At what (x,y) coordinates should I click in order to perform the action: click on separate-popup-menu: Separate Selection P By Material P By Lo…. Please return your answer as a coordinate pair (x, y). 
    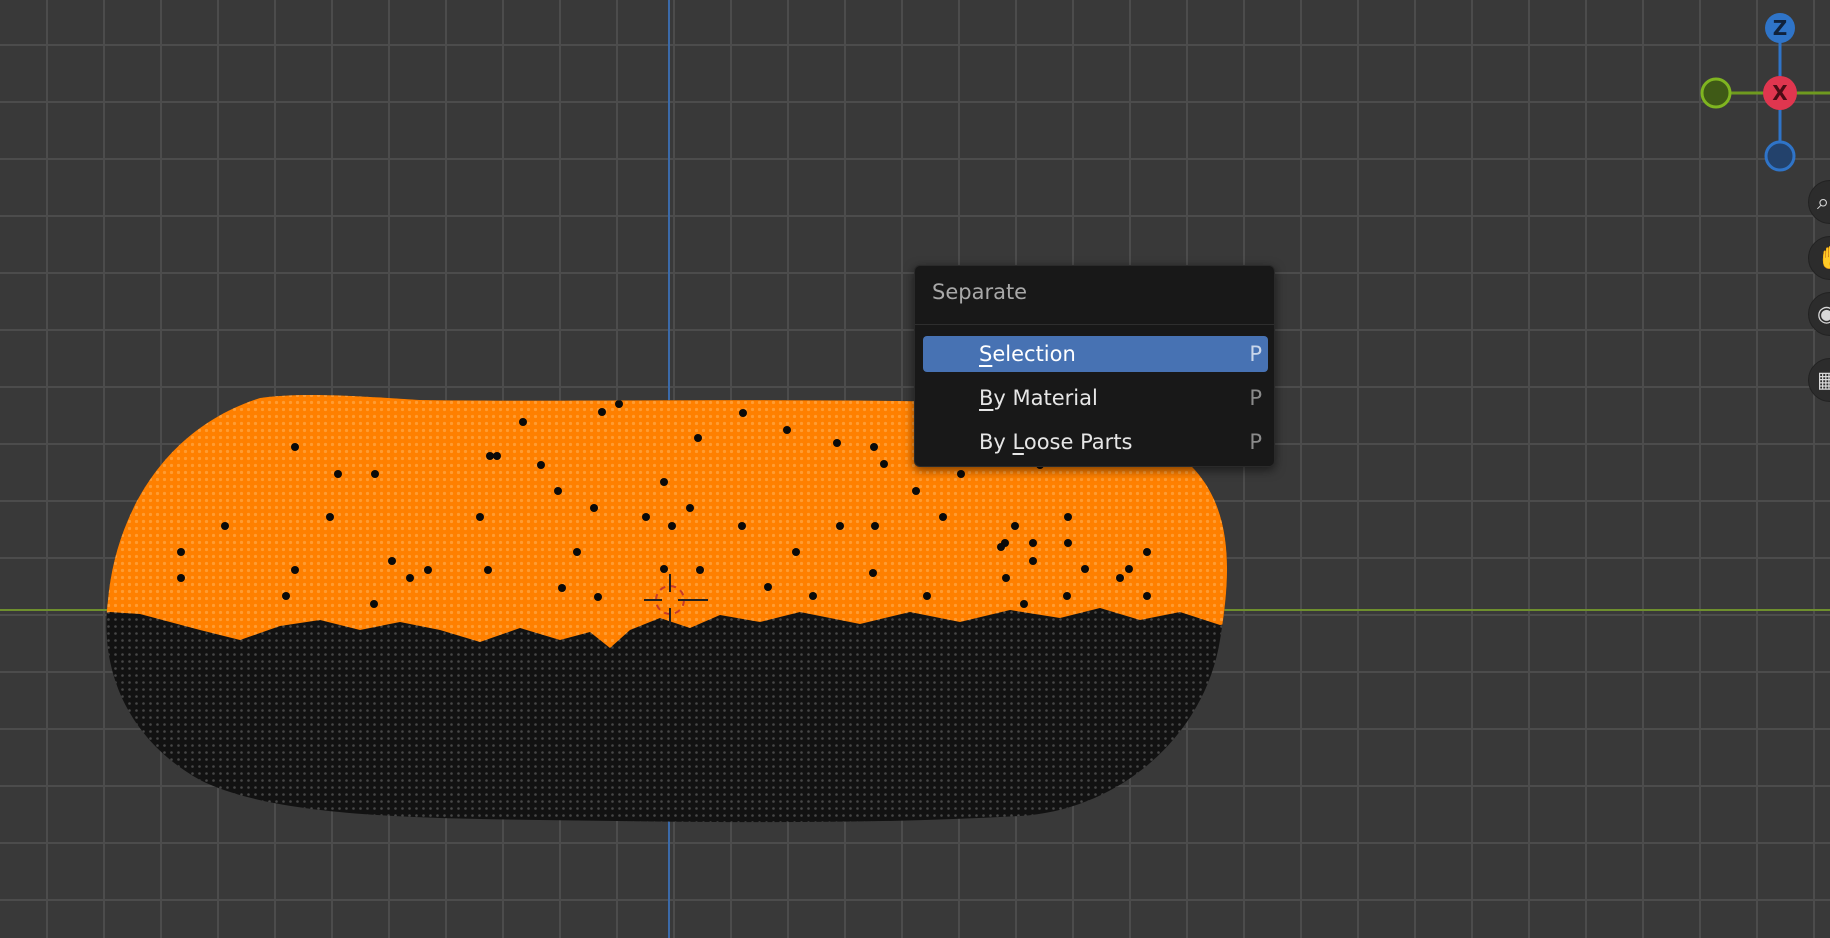
    Looking at the image, I should click on (1094, 366).